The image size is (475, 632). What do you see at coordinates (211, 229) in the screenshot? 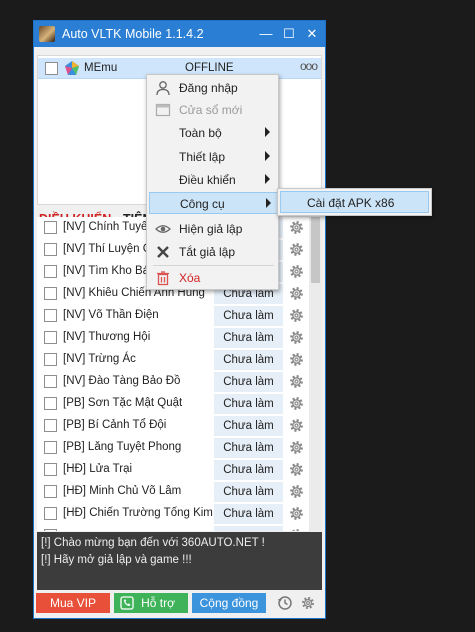
I see `menu-label: Hiện giả lập` at bounding box center [211, 229].